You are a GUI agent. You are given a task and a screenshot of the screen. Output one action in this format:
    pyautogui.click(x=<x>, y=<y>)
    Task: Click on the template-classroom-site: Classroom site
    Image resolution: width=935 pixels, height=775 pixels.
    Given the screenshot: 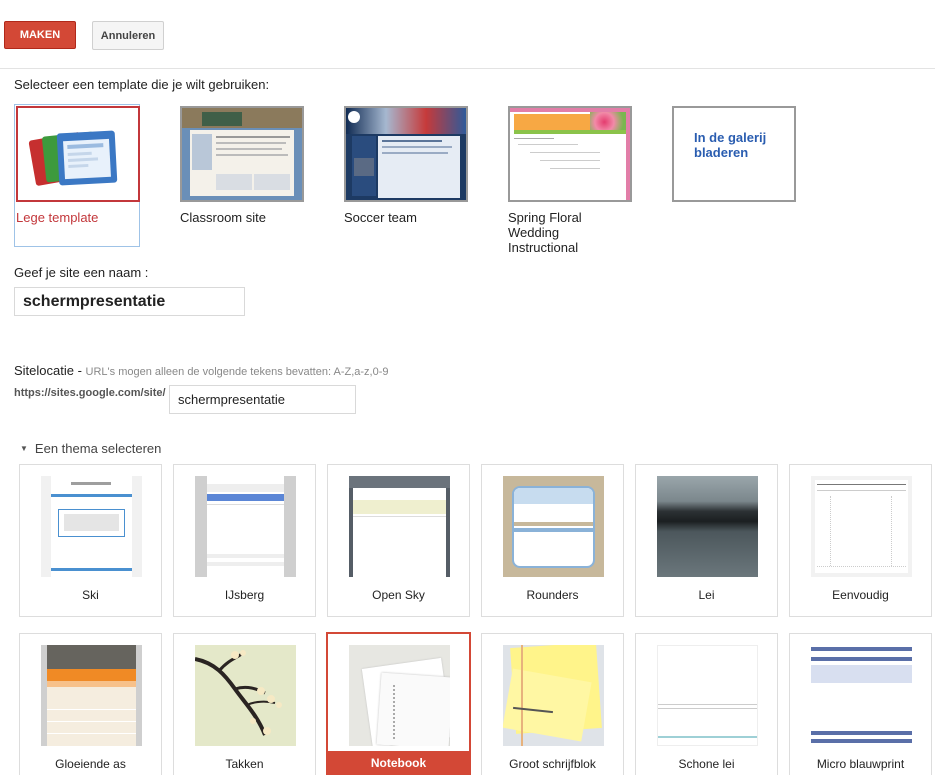 What is the action you would take?
    pyautogui.click(x=242, y=165)
    